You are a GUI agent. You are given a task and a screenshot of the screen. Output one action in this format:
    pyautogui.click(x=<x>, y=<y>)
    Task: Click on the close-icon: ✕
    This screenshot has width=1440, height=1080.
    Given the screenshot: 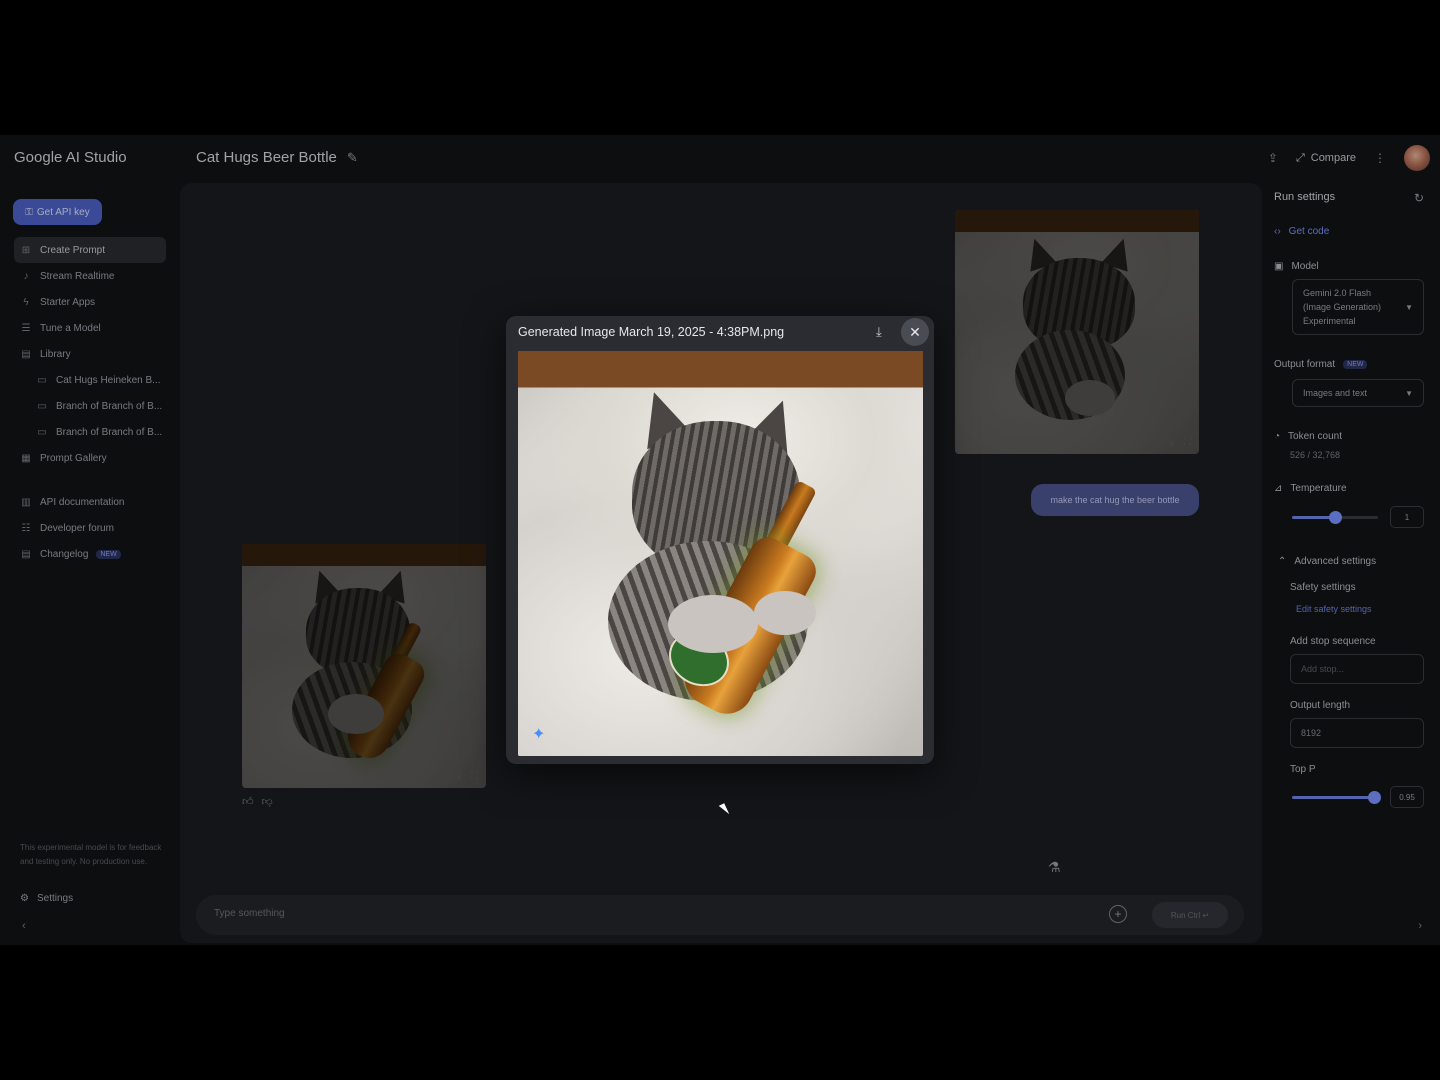 What is the action you would take?
    pyautogui.click(x=915, y=332)
    